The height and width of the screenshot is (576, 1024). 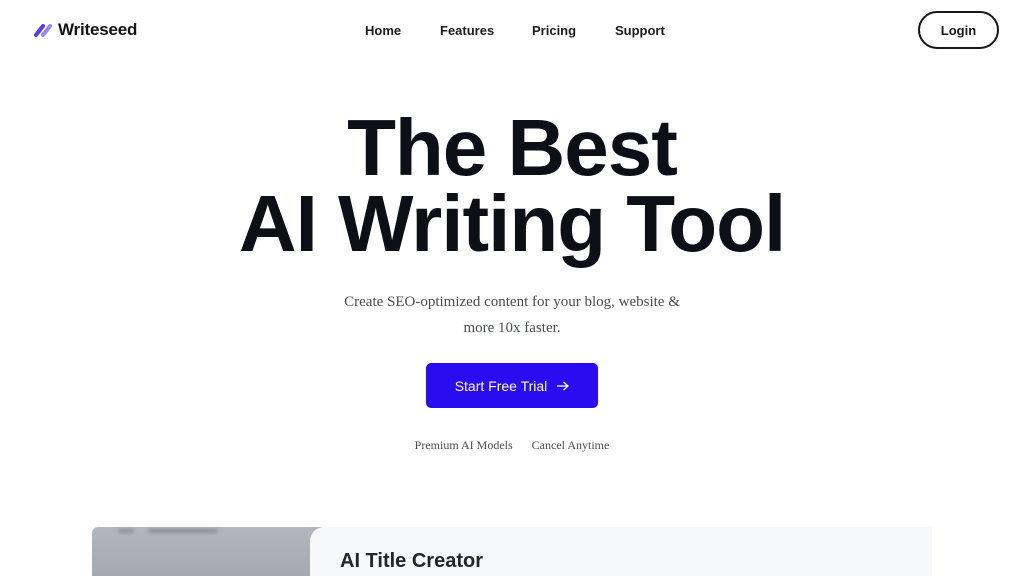 What do you see at coordinates (512, 147) in the screenshot?
I see `hero-title-line-1: The Best` at bounding box center [512, 147].